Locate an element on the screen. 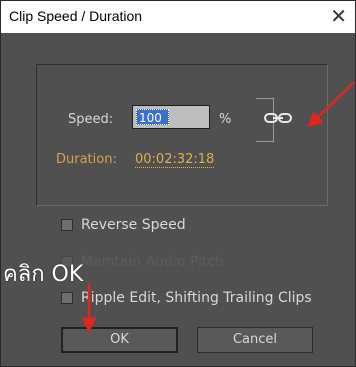 The height and width of the screenshot is (367, 356). duration-label: Duration: is located at coordinates (86, 159).